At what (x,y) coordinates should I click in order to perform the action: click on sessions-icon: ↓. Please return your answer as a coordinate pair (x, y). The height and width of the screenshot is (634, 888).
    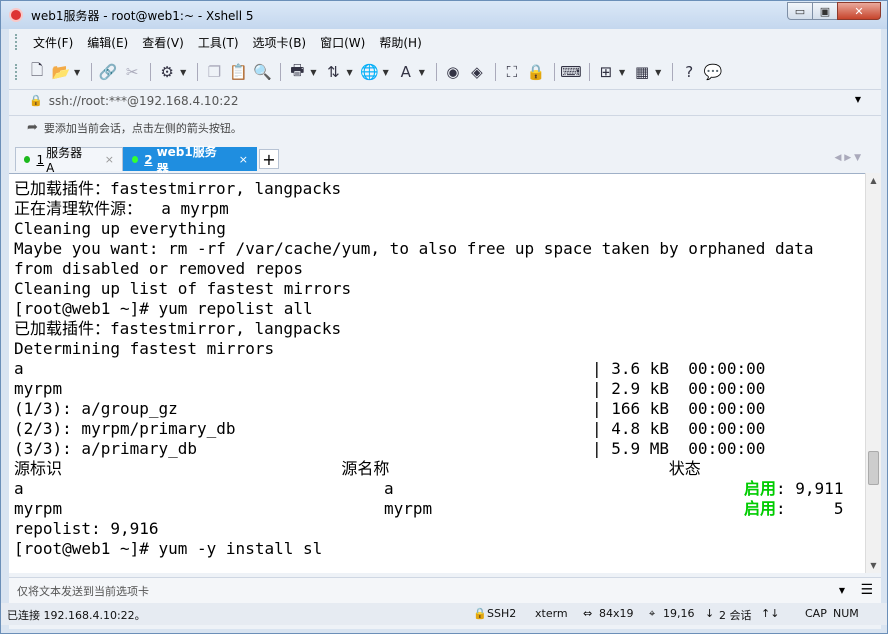
    Looking at the image, I should click on (710, 613).